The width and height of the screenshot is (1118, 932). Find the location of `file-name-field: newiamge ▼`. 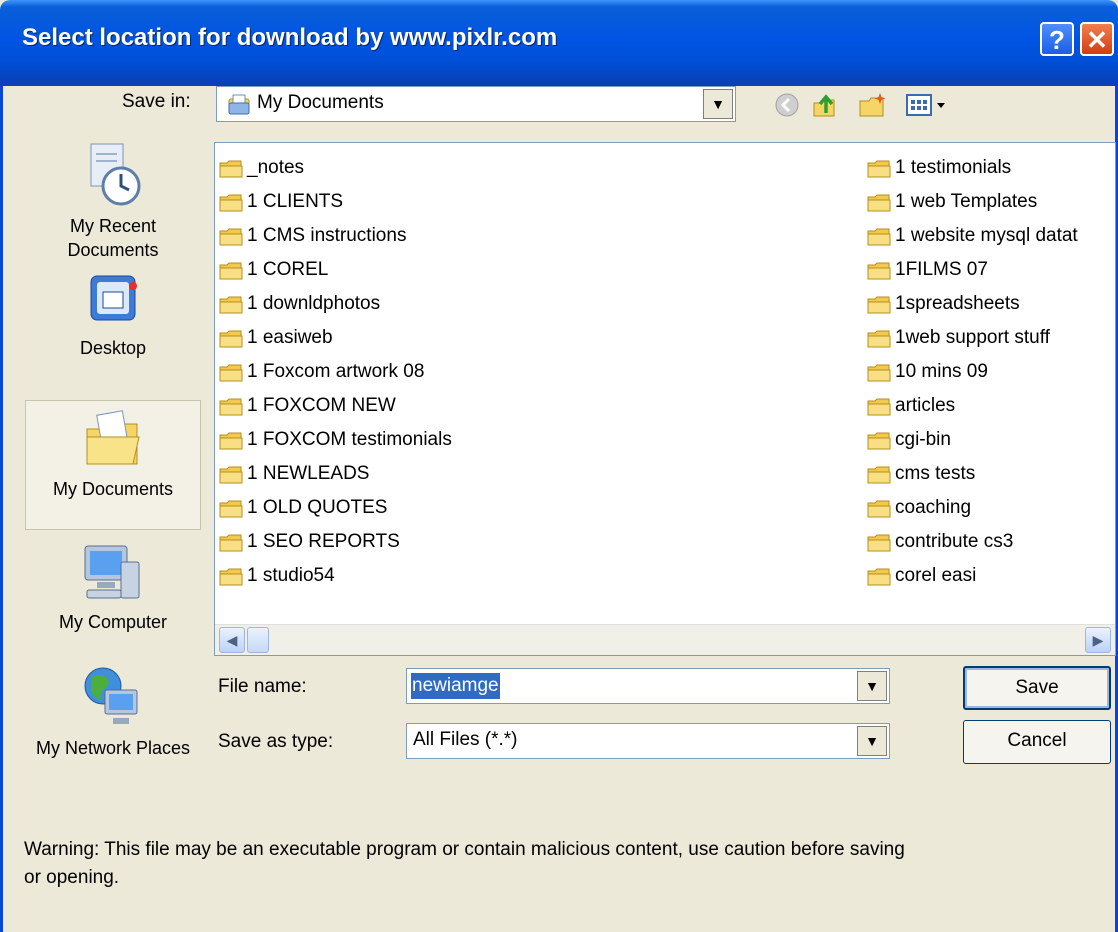

file-name-field: newiamge ▼ is located at coordinates (648, 686).